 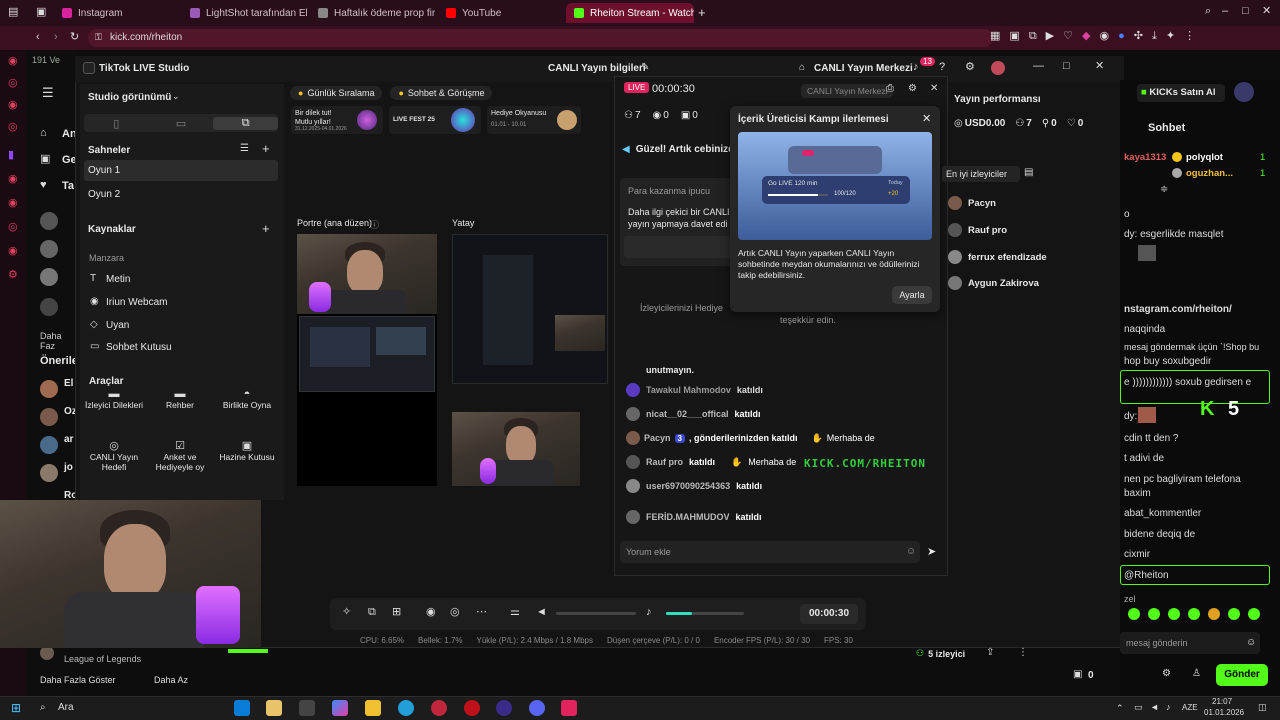 What do you see at coordinates (1190, 643) in the screenshot?
I see `chat-input: mesaj gönderin ☺` at bounding box center [1190, 643].